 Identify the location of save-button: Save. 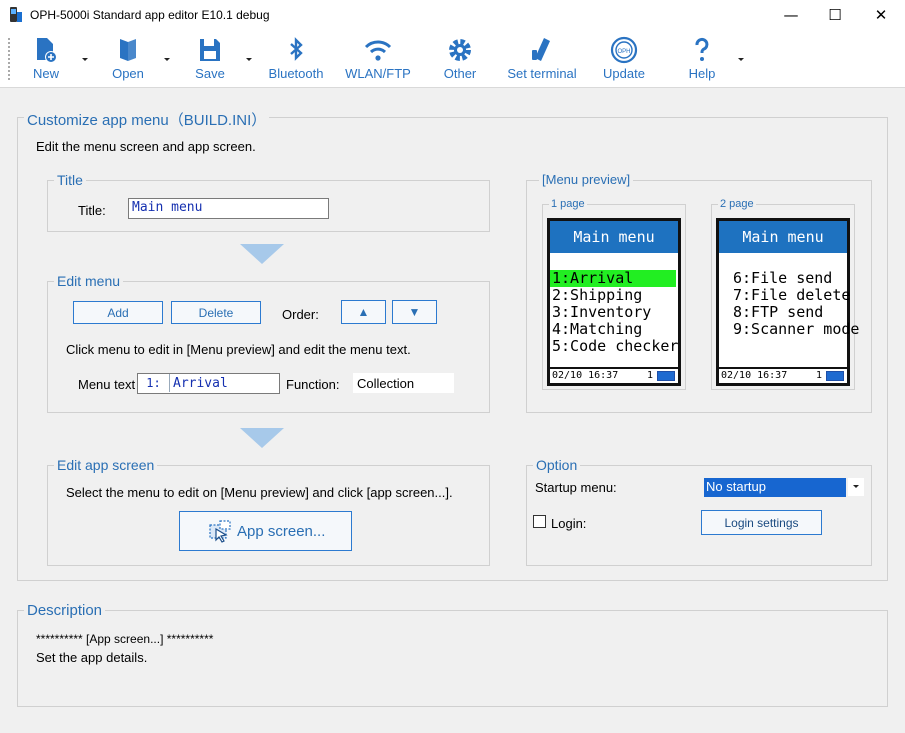
(210, 59).